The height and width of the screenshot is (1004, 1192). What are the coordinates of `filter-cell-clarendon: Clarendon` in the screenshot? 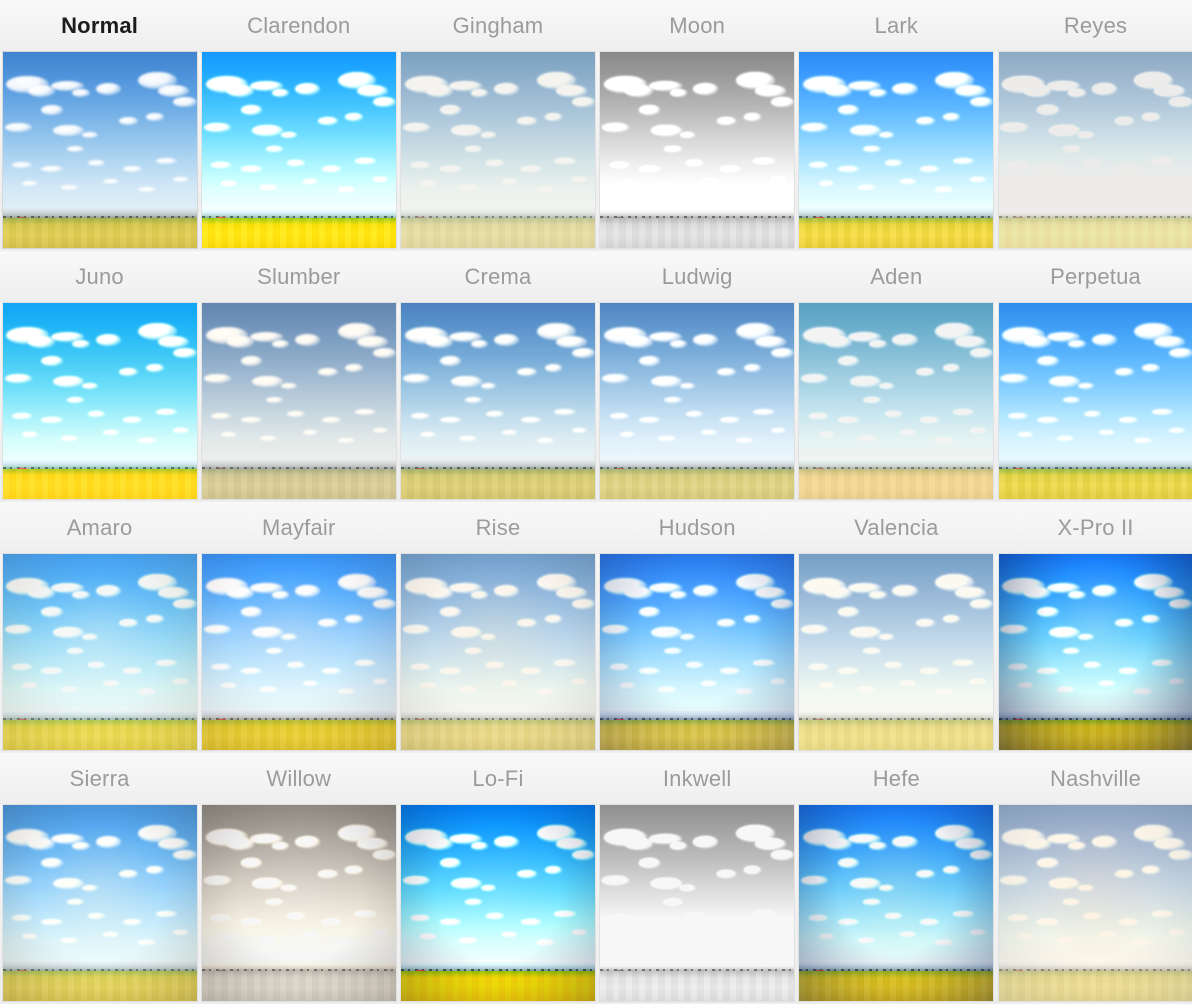 It's located at (299, 125).